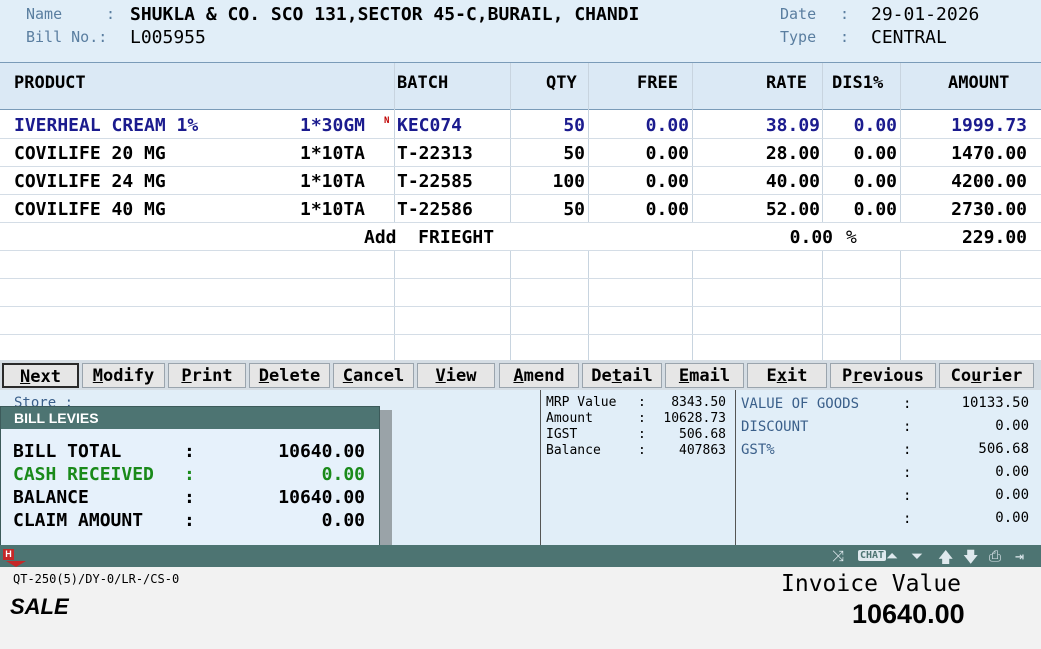 The height and width of the screenshot is (649, 1041). What do you see at coordinates (798, 37) in the screenshot?
I see `type-label: Type` at bounding box center [798, 37].